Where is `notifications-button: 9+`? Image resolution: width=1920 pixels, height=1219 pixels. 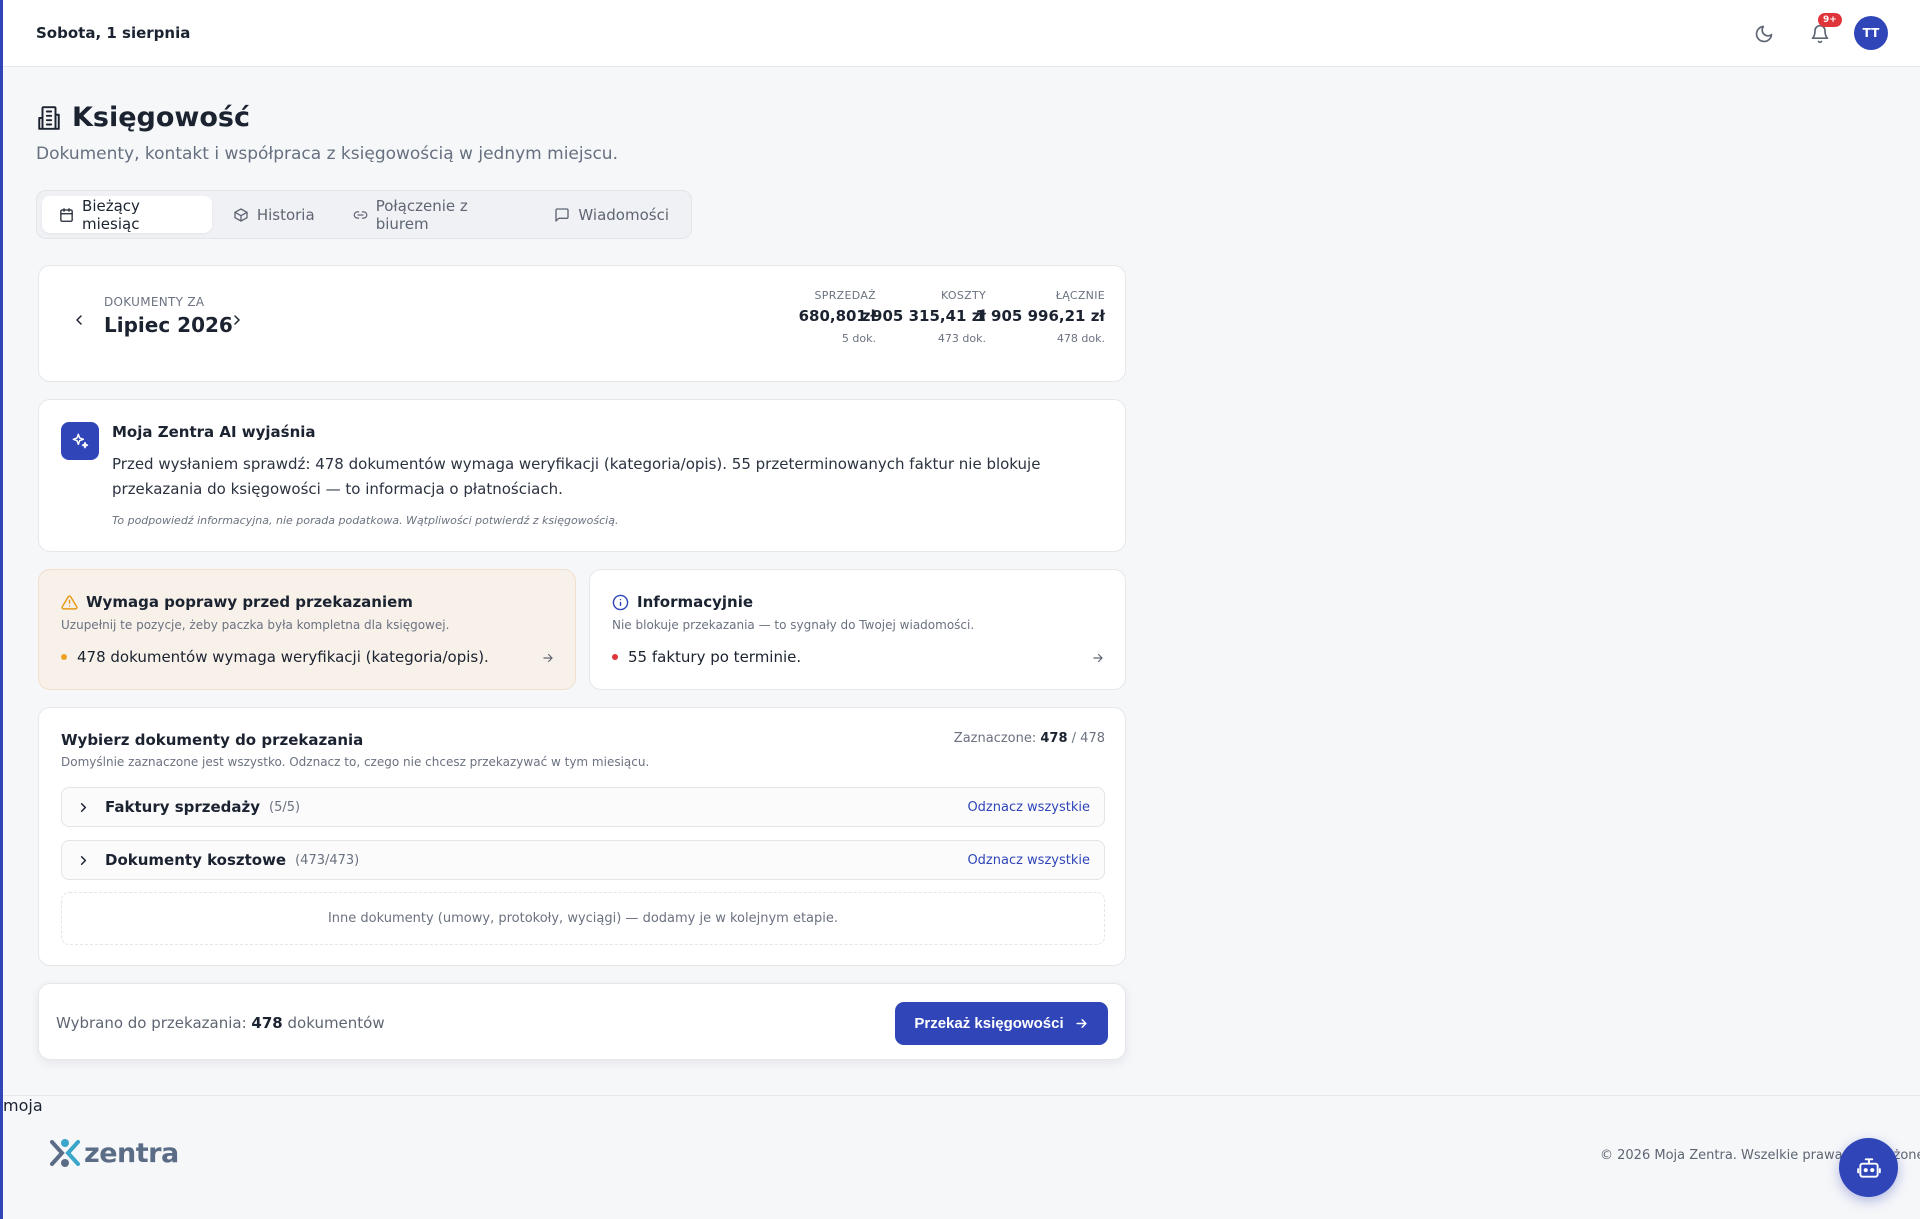 notifications-button: 9+ is located at coordinates (1823, 31).